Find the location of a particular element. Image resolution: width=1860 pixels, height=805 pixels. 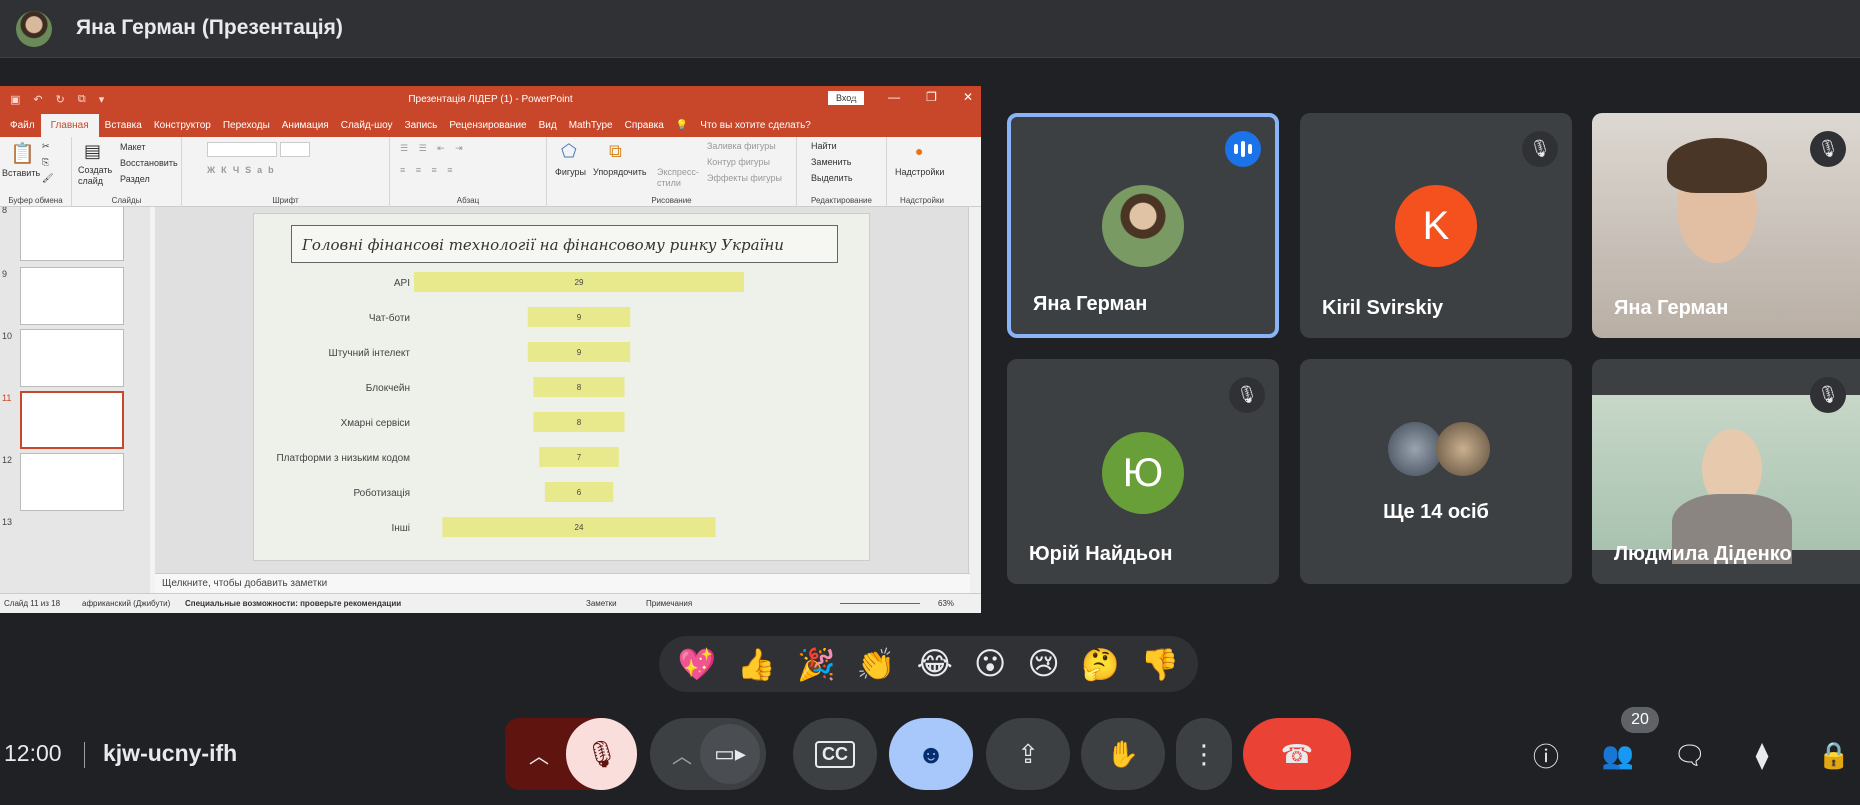

speaking-indicator-icon is located at coordinates (1243, 149).